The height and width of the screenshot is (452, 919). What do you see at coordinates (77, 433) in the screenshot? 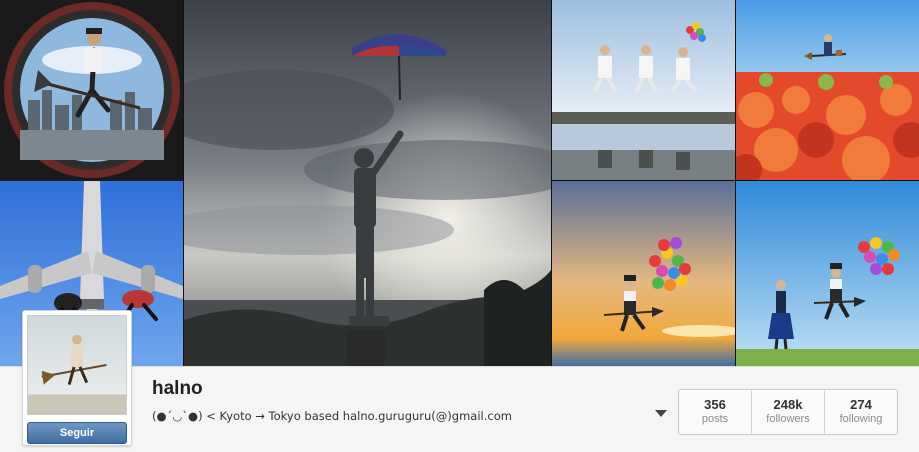
I see `follow-button: Seguir` at bounding box center [77, 433].